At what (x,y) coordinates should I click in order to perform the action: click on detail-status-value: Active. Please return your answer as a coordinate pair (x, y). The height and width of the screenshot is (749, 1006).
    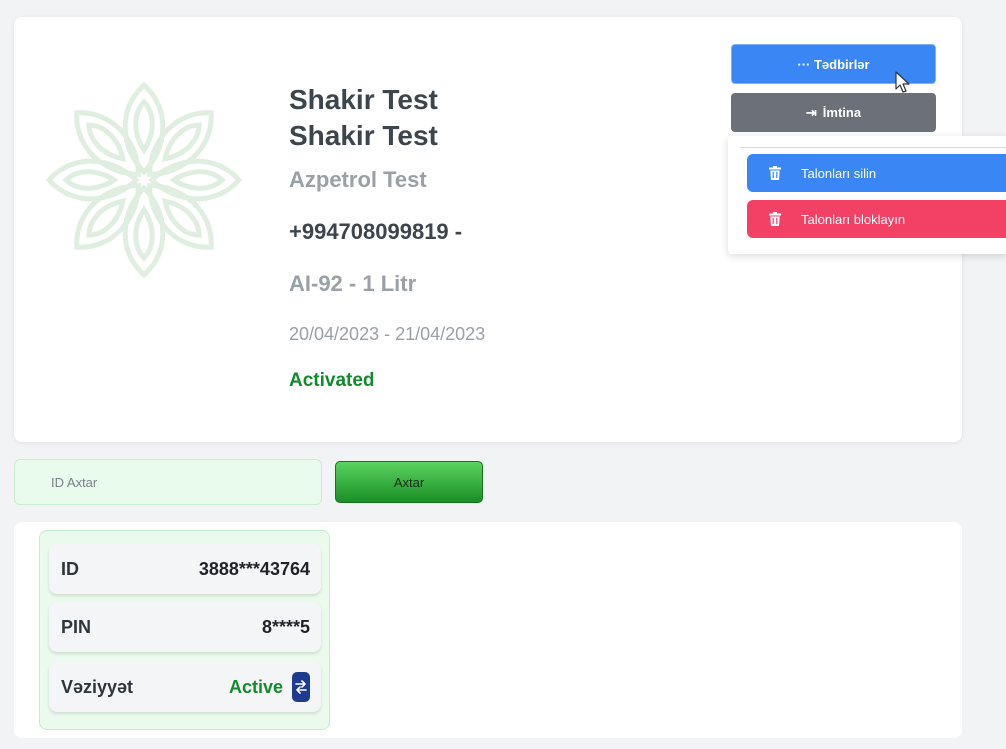
    Looking at the image, I should click on (269, 687).